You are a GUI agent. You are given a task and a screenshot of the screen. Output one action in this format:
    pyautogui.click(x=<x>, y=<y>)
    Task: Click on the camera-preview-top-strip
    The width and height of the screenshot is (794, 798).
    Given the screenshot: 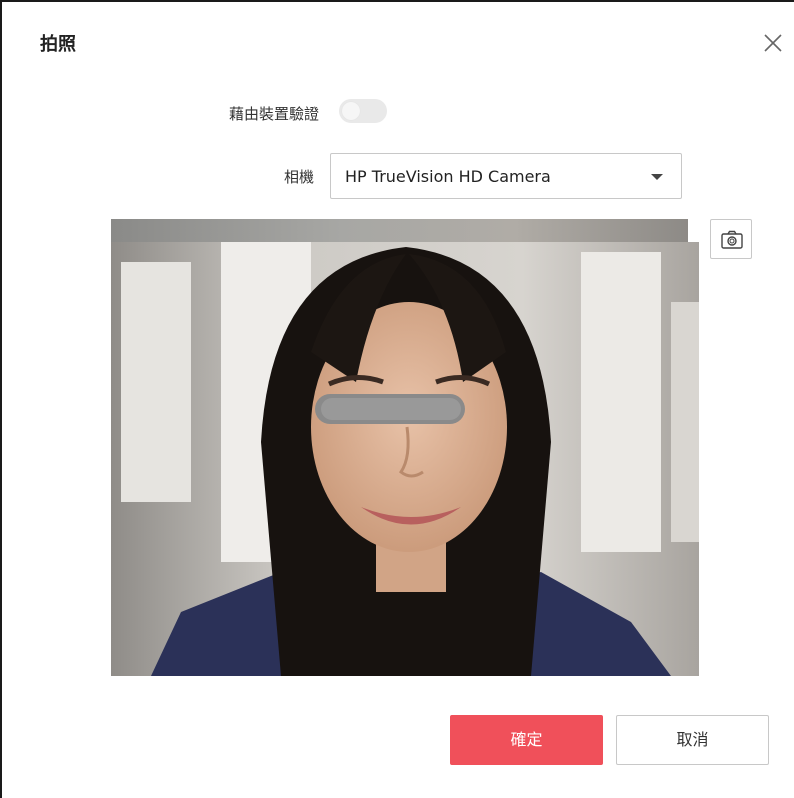 What is the action you would take?
    pyautogui.click(x=399, y=230)
    